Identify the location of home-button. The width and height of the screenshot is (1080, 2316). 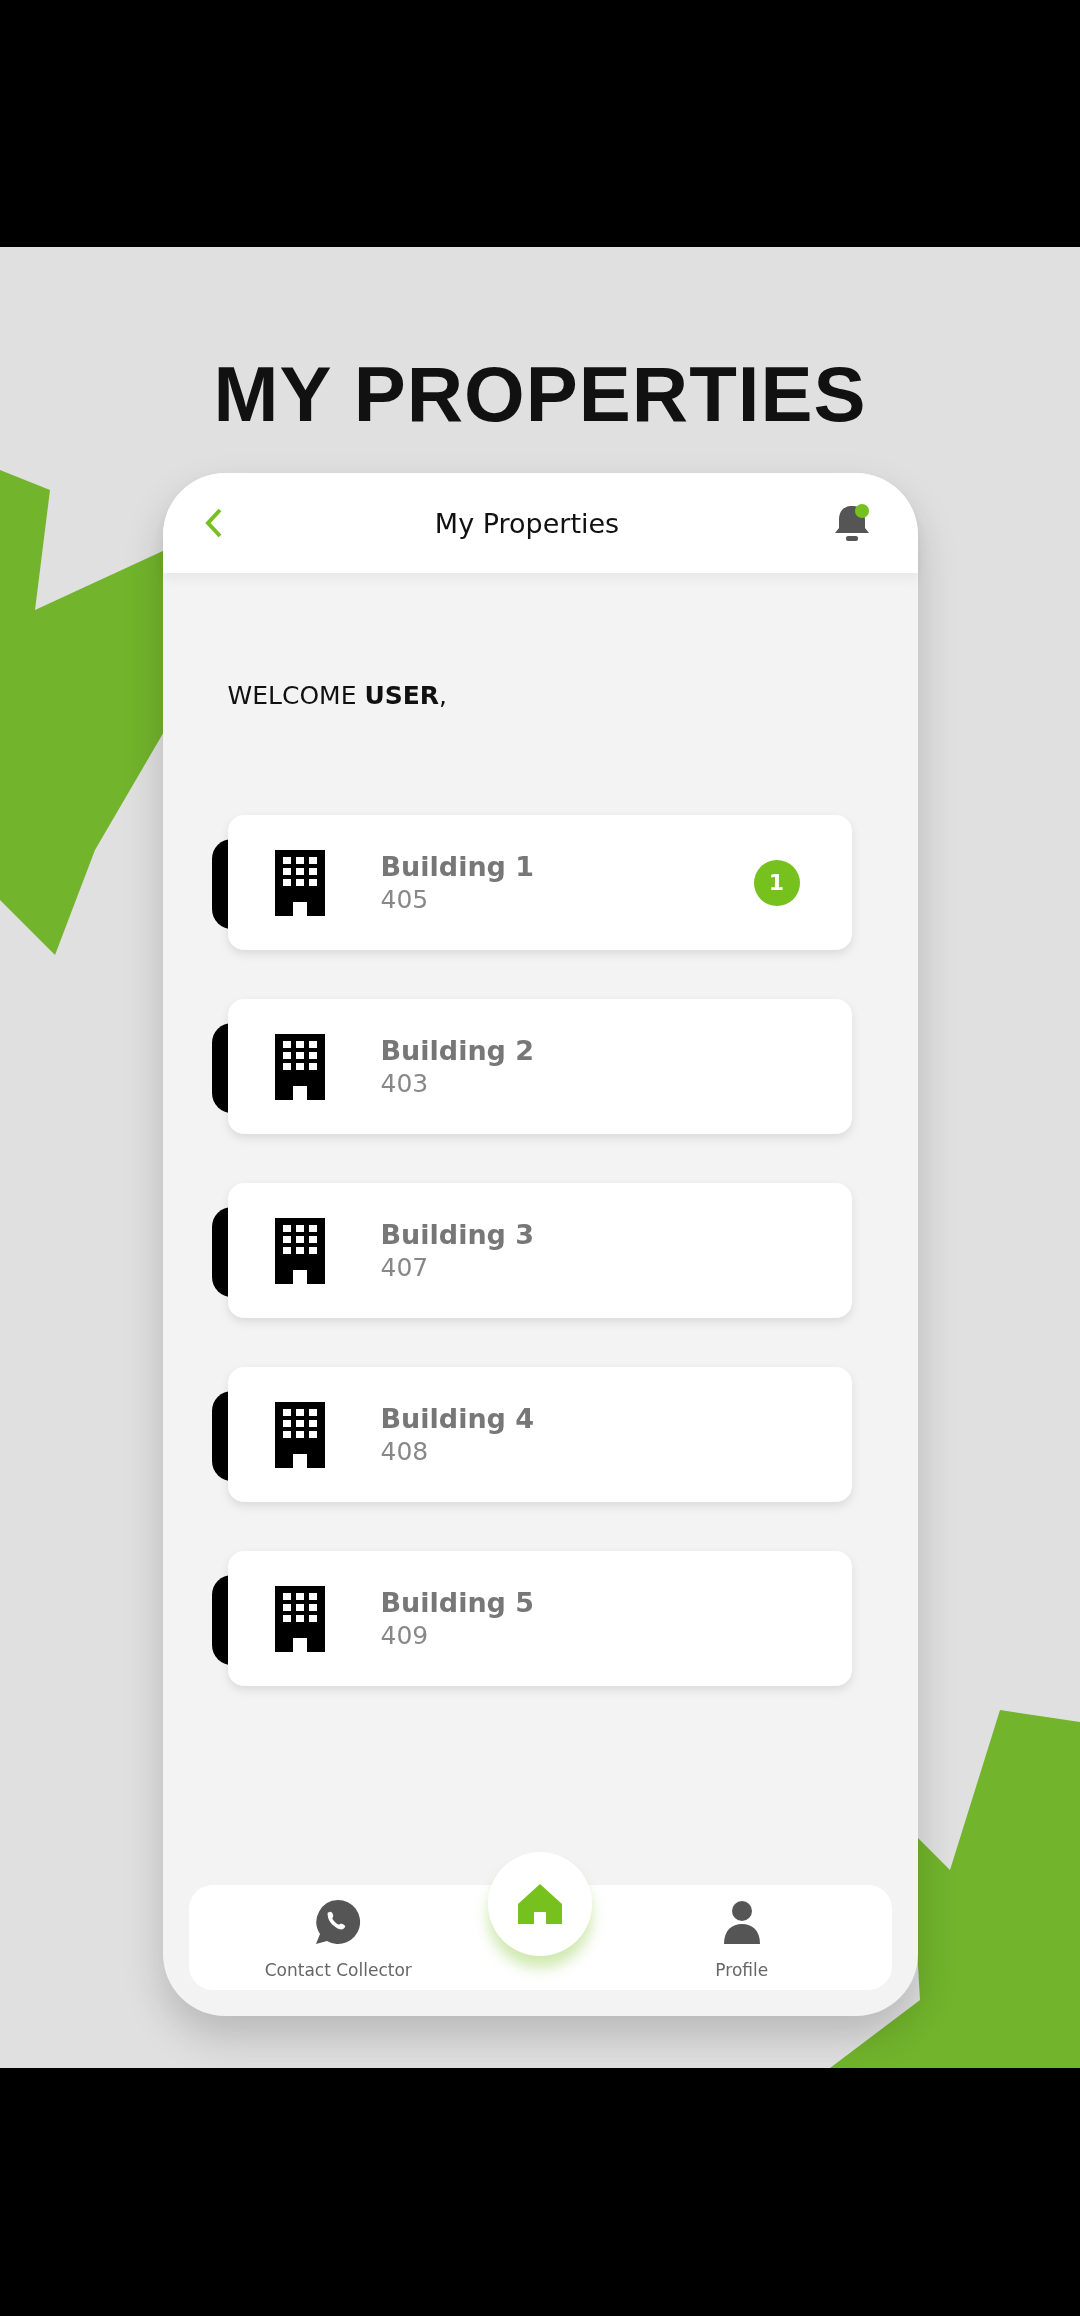
(540, 1904).